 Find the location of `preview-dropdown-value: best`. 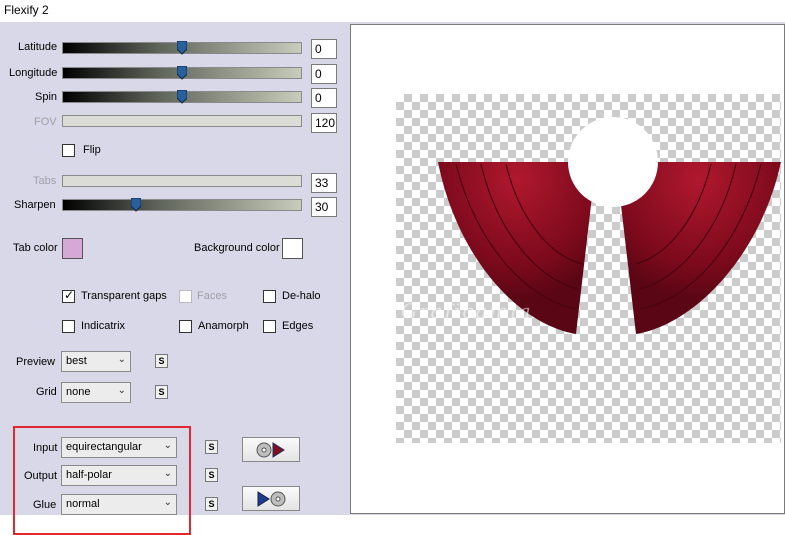

preview-dropdown-value: best is located at coordinates (76, 361).